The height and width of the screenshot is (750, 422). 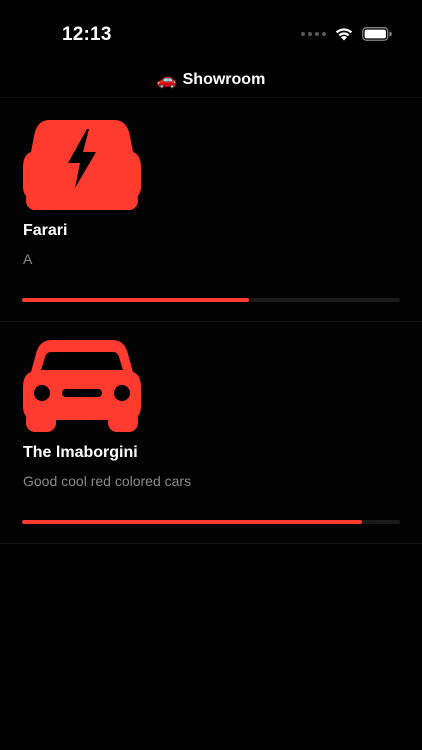 I want to click on car-emoji-icon: 🚗, so click(x=166, y=80).